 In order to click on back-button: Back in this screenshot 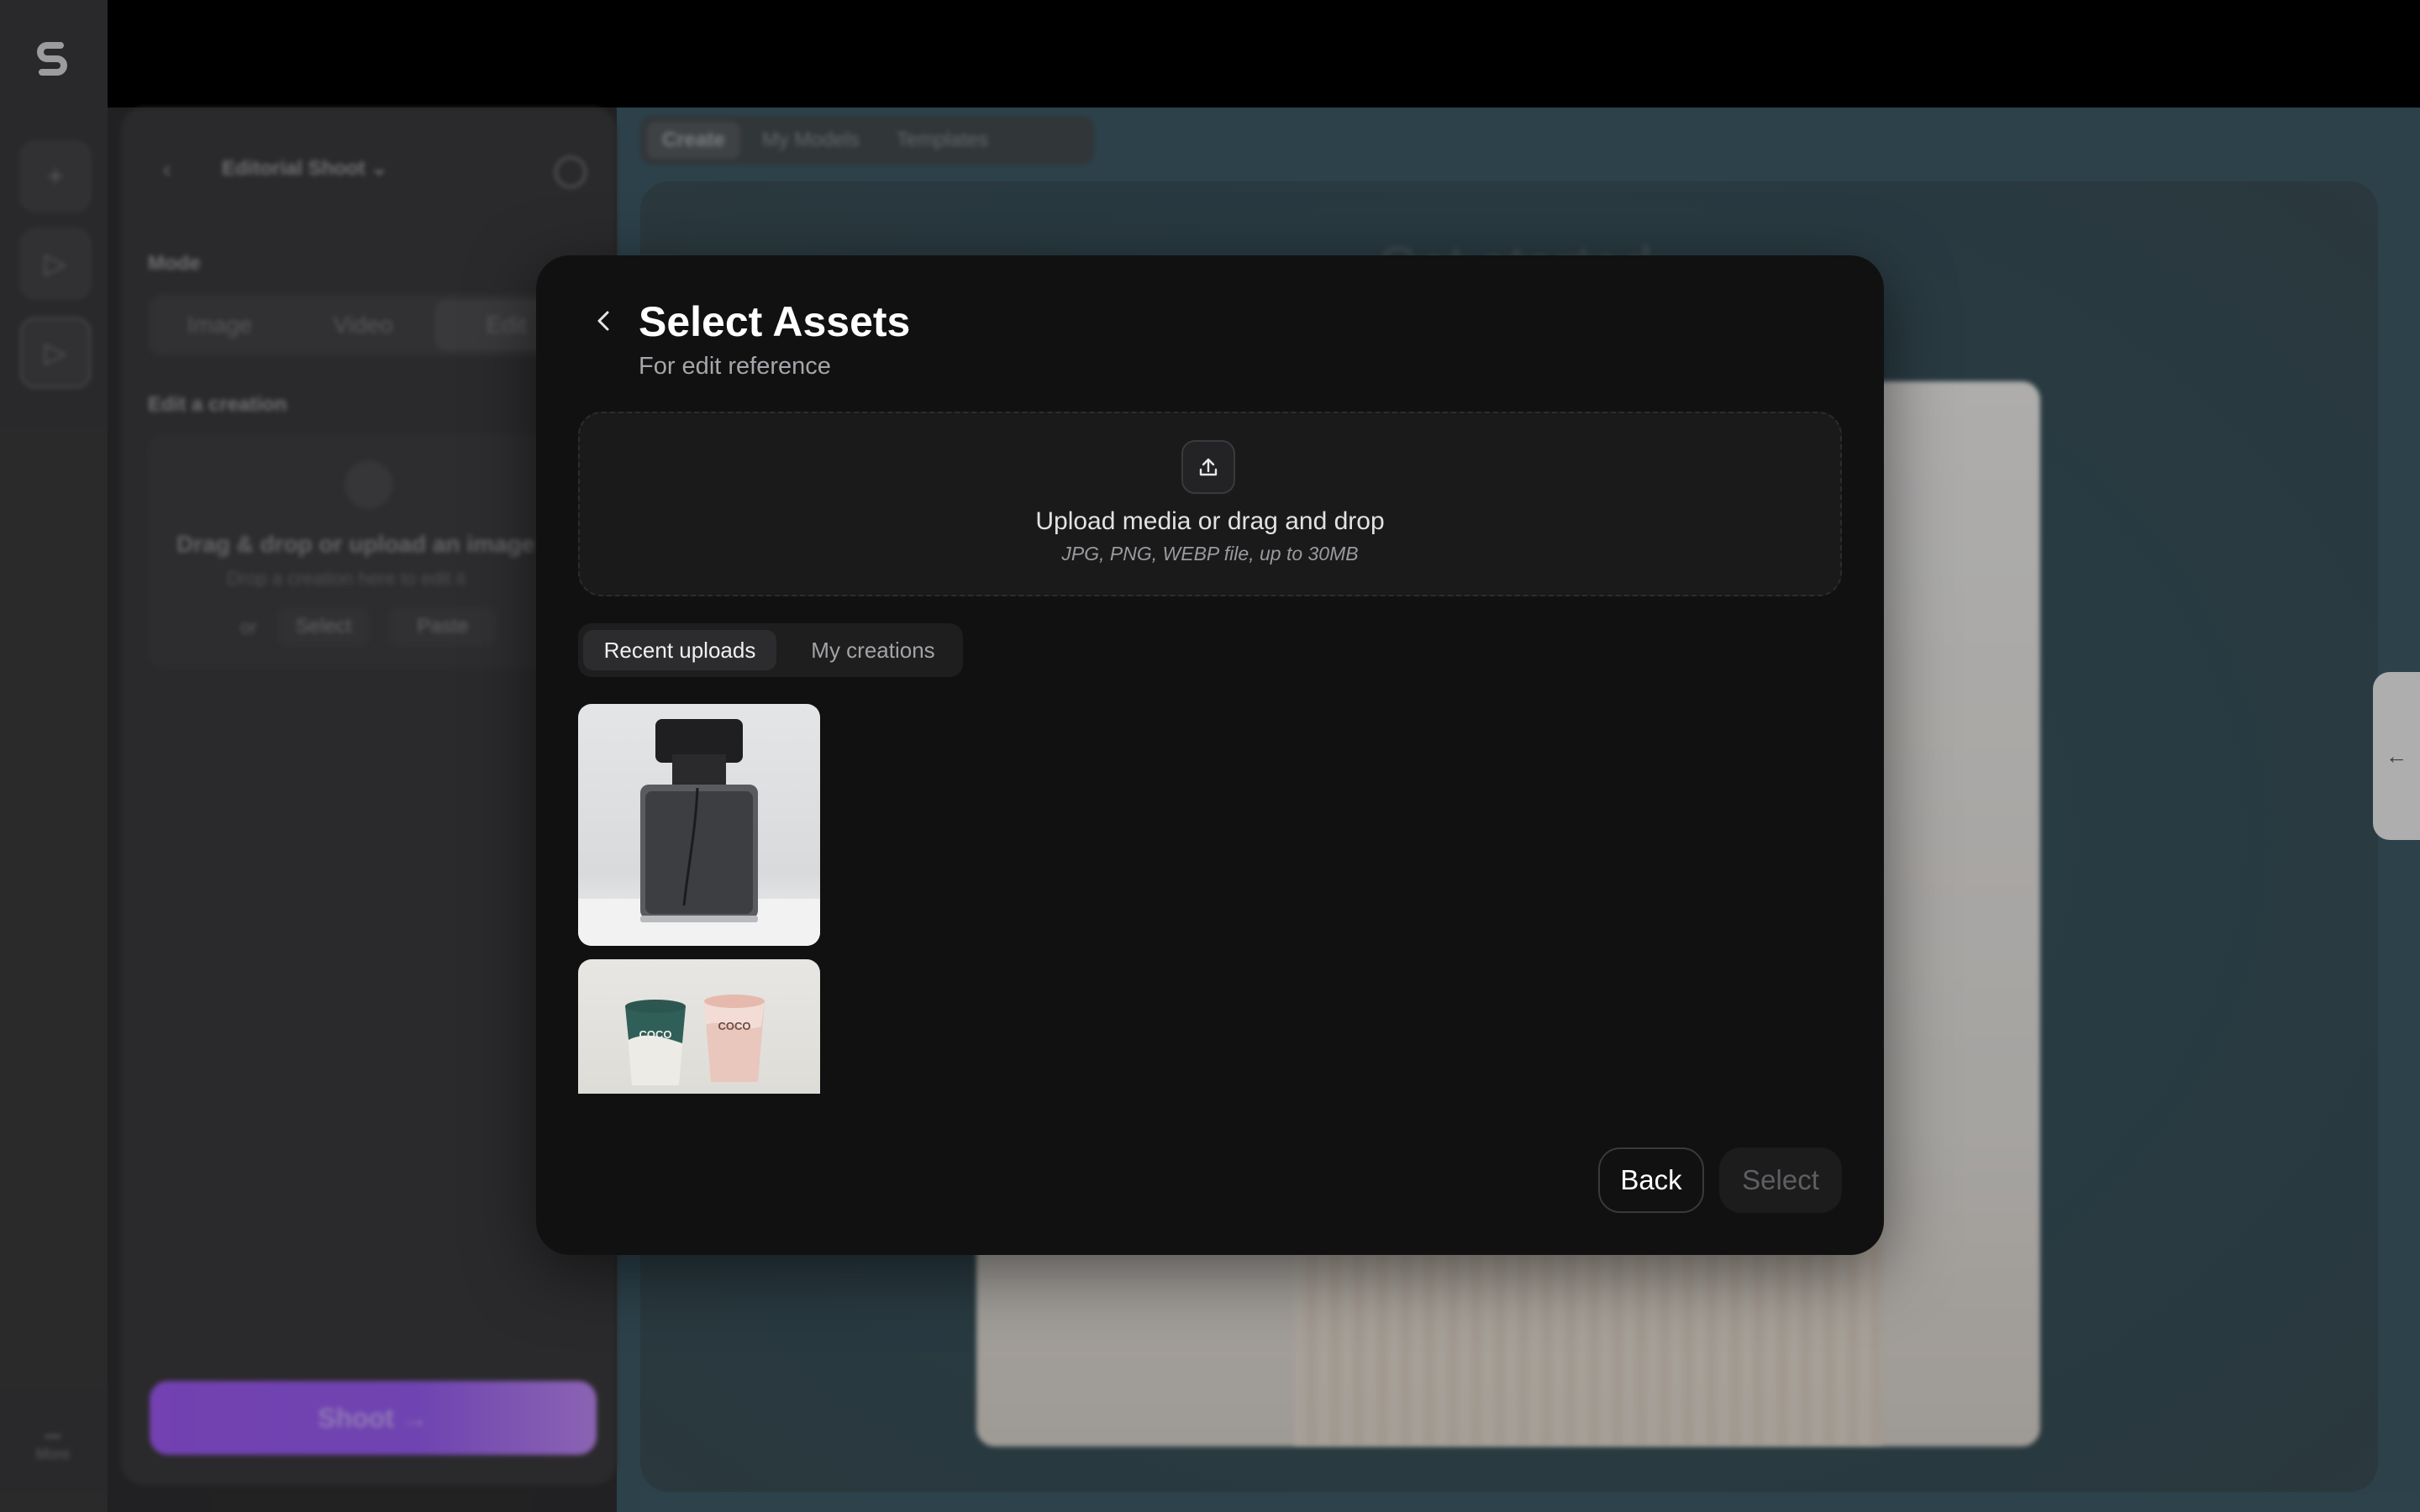, I will do `click(1651, 1180)`.